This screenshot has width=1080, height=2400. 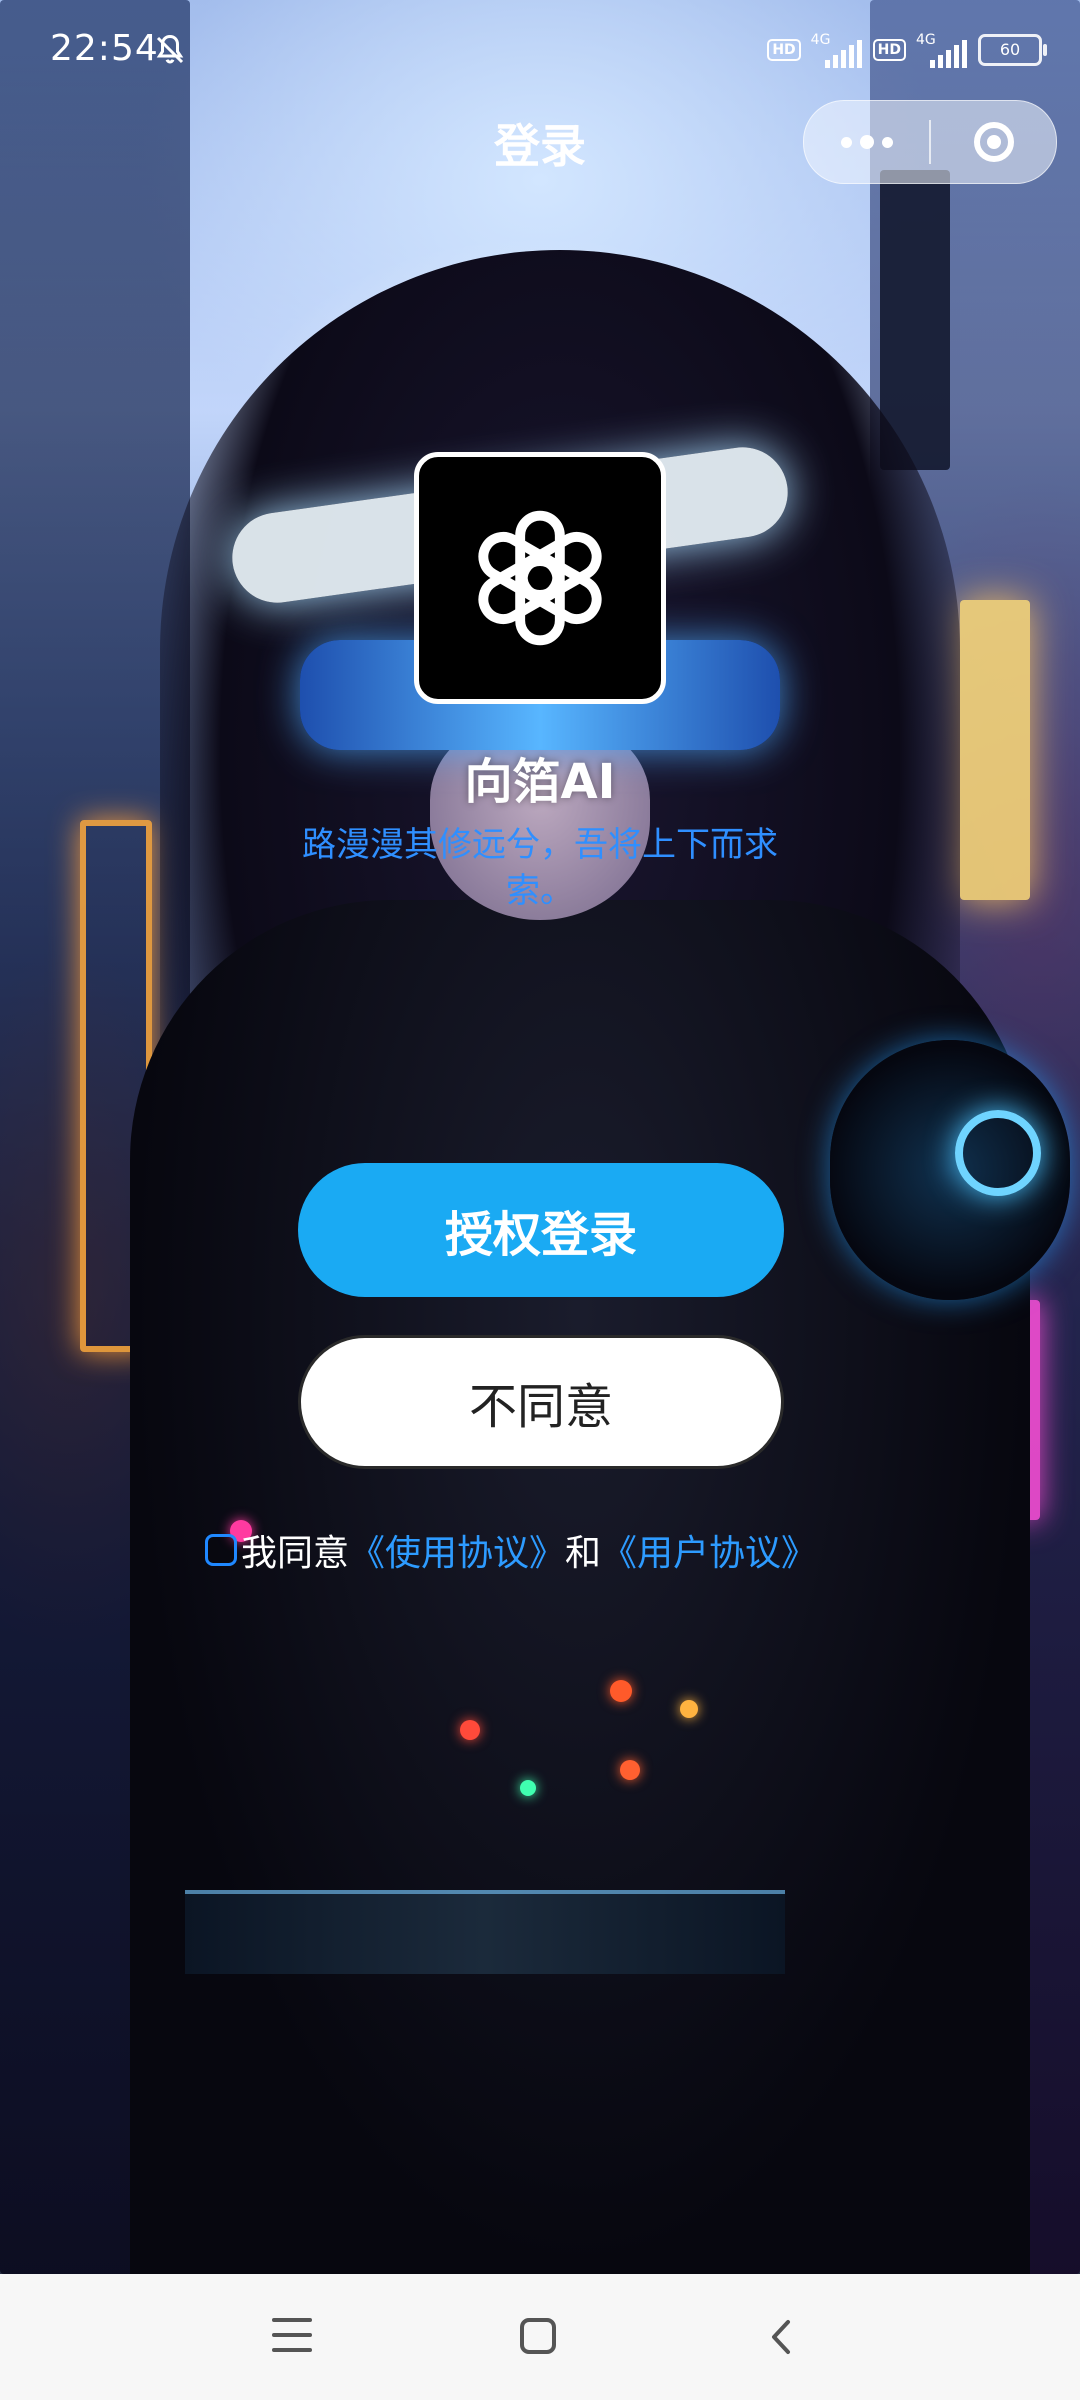 What do you see at coordinates (541, 1230) in the screenshot?
I see `authorize-login-button: 授权登录` at bounding box center [541, 1230].